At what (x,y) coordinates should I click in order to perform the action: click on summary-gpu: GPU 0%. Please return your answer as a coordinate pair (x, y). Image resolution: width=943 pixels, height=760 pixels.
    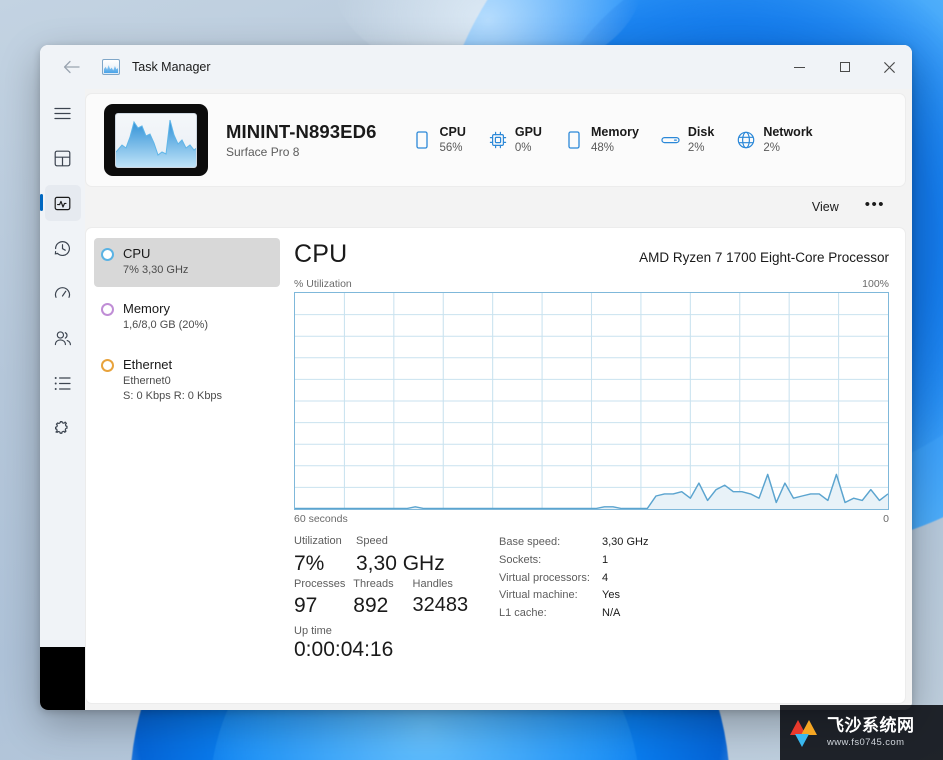
    Looking at the image, I should click on (515, 140).